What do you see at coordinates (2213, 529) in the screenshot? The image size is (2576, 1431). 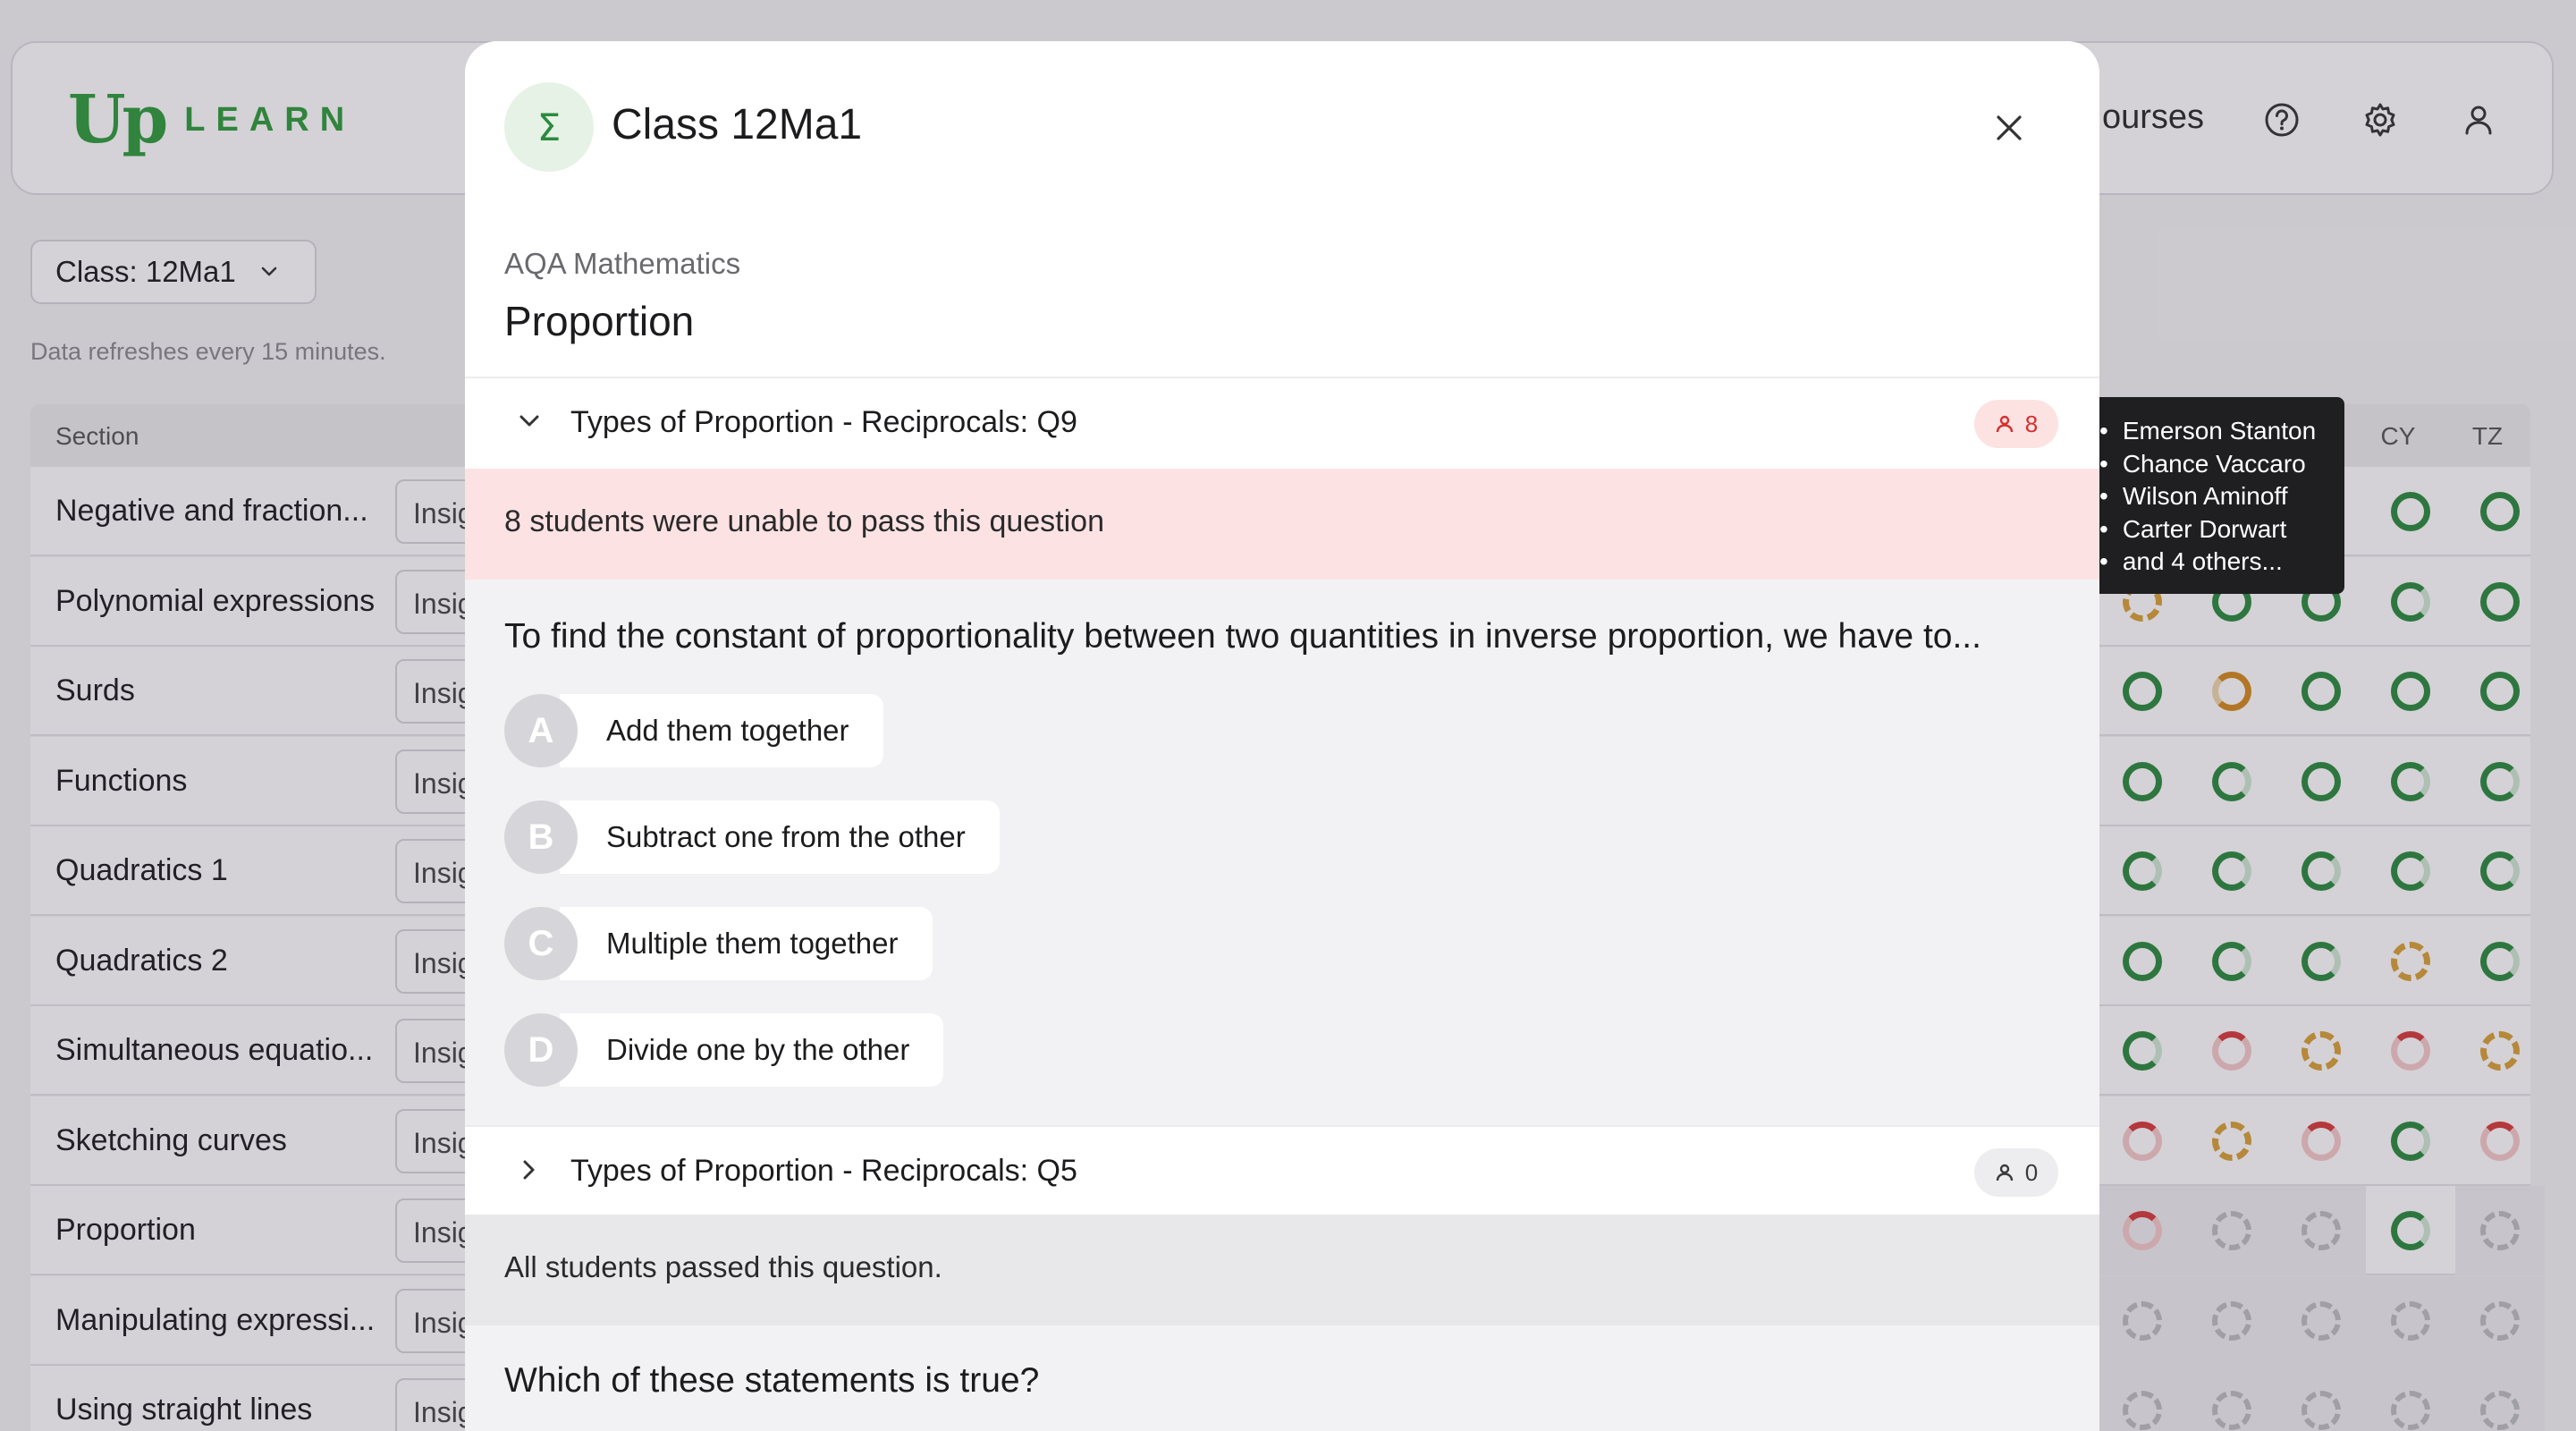 I see `tooltip-student-item: Carter Dorwart` at bounding box center [2213, 529].